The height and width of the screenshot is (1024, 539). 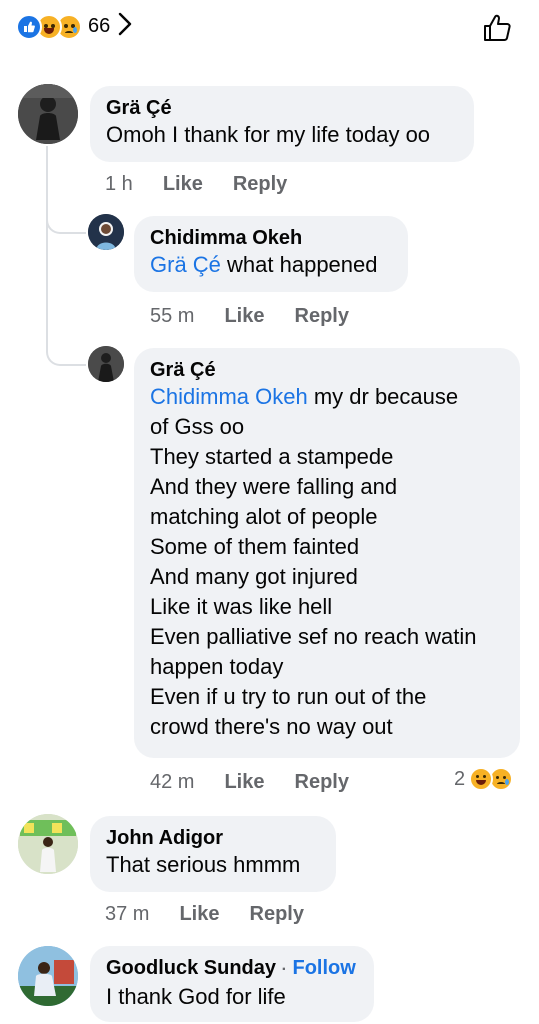 What do you see at coordinates (172, 316) in the screenshot?
I see `comment-time: 55 m` at bounding box center [172, 316].